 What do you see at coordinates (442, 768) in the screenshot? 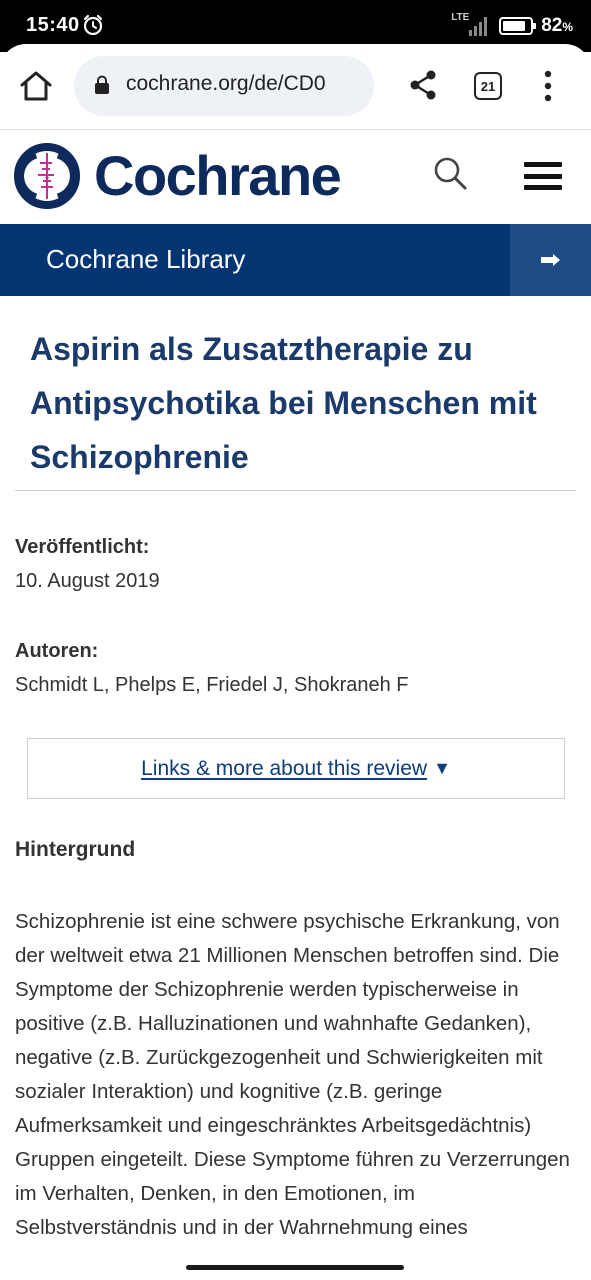
I see `caret-down-icon: ▼` at bounding box center [442, 768].